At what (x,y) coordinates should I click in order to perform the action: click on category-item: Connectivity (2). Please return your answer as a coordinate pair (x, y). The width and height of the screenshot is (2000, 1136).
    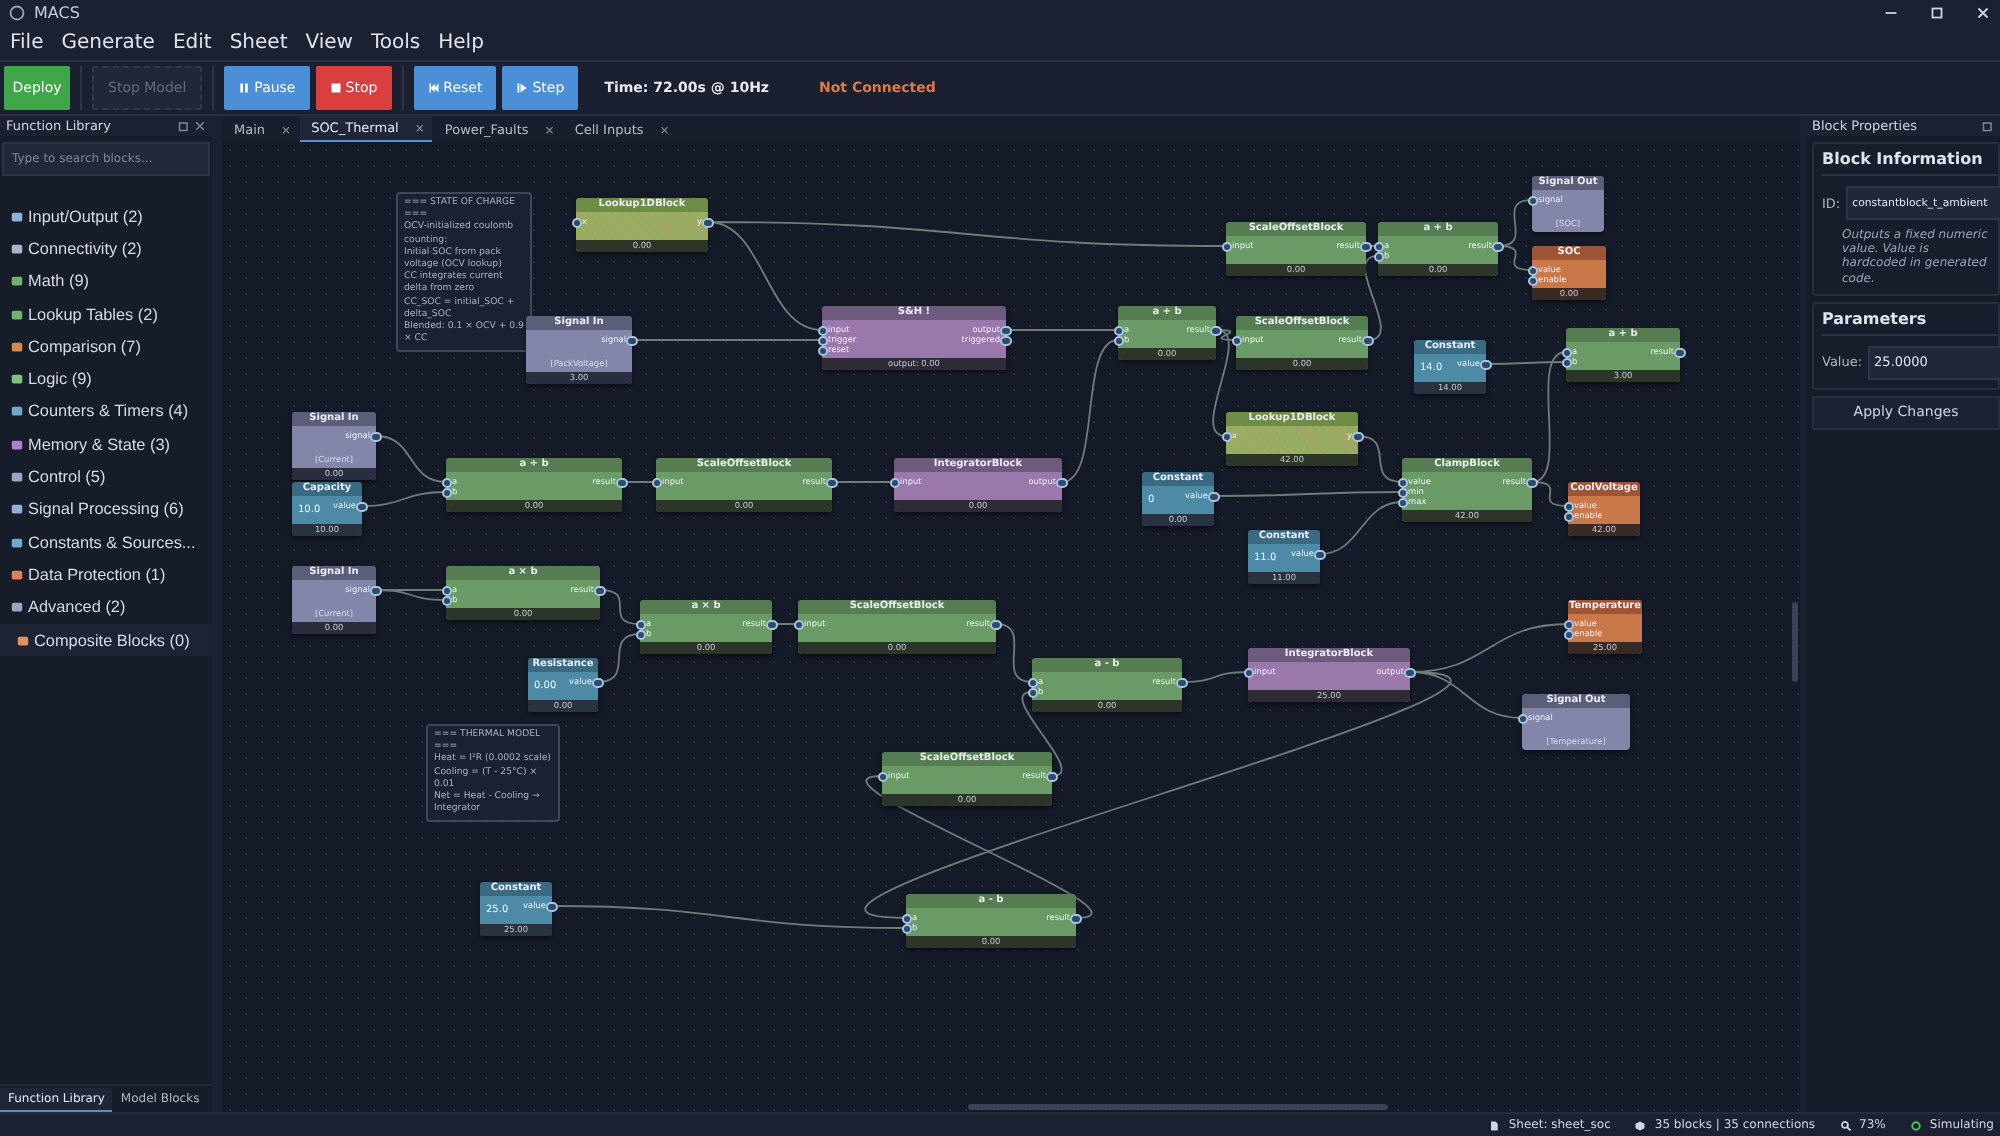
    Looking at the image, I should click on (106, 249).